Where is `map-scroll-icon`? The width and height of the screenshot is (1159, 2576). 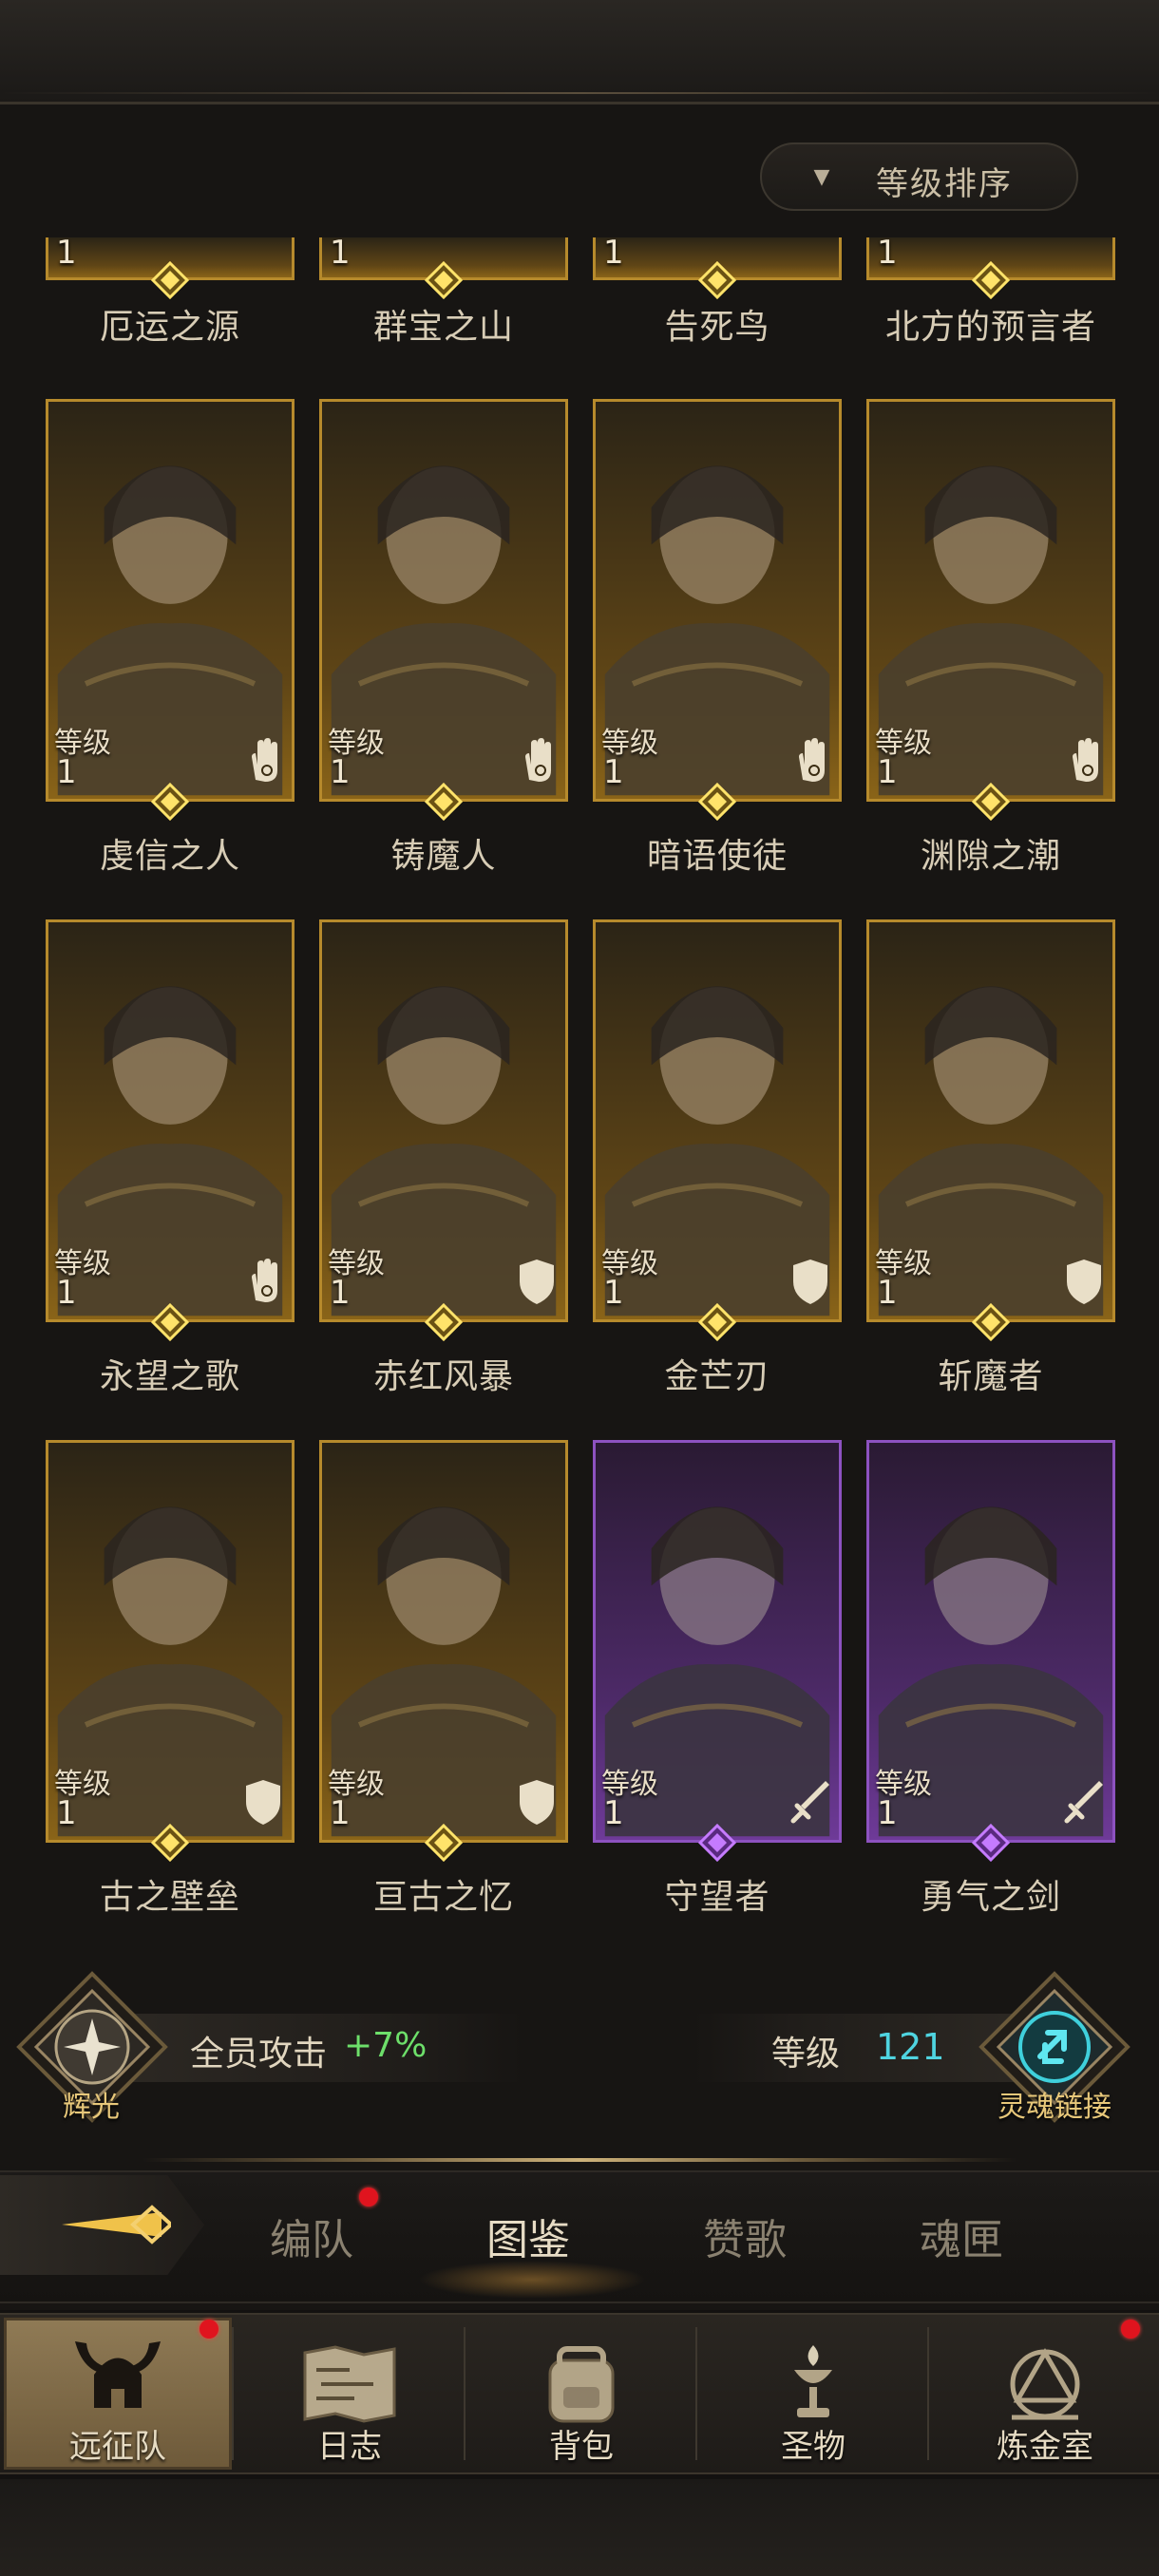
map-scroll-icon is located at coordinates (349, 2384).